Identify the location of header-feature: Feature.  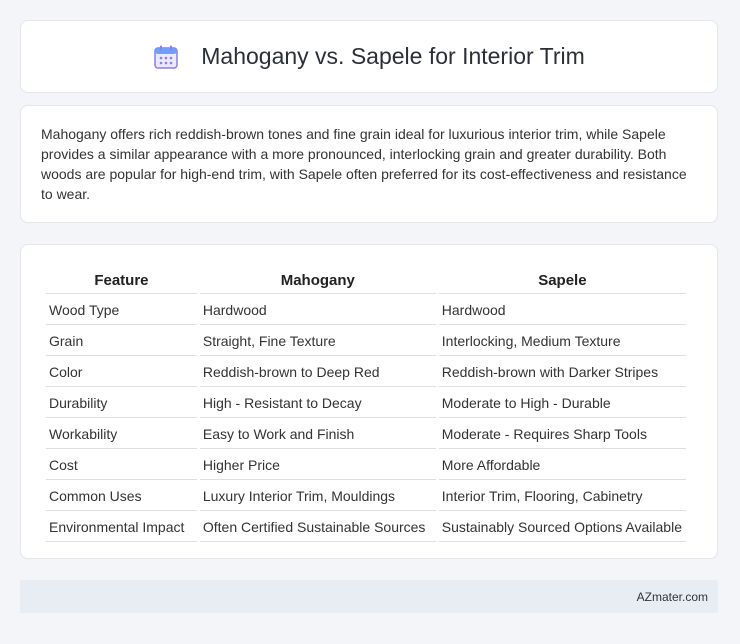
(121, 280).